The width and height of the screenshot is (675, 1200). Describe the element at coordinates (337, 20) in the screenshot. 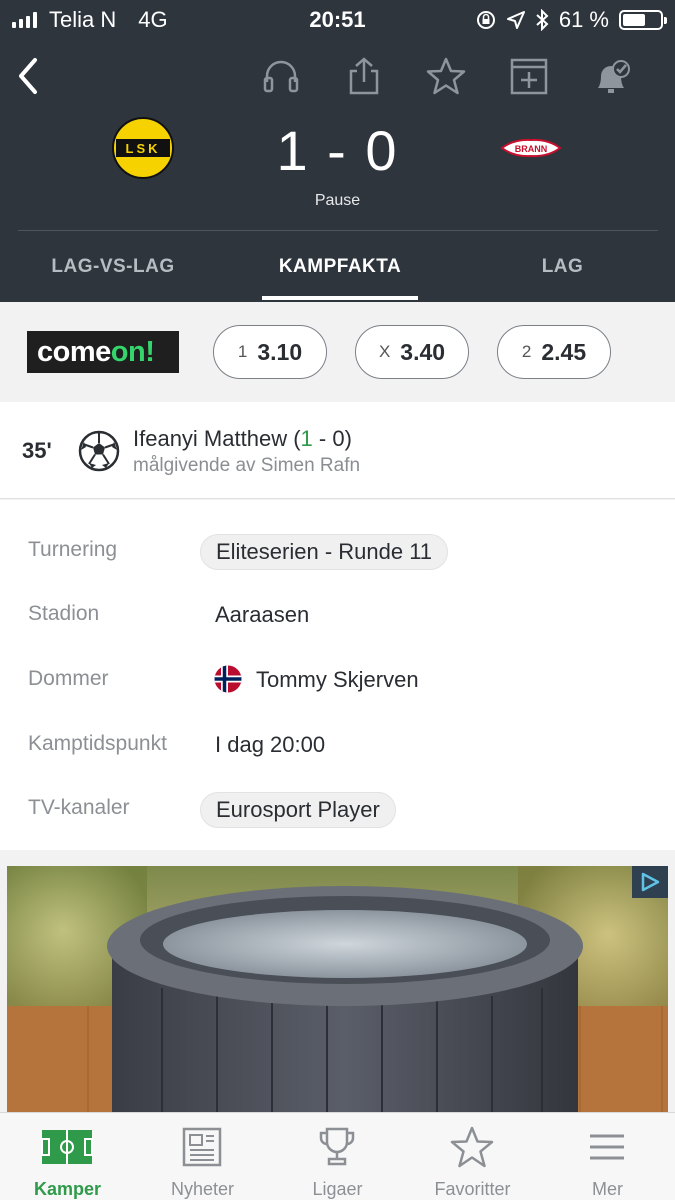

I see `status-bar: Telia N 4G 20:51 61 %` at that location.